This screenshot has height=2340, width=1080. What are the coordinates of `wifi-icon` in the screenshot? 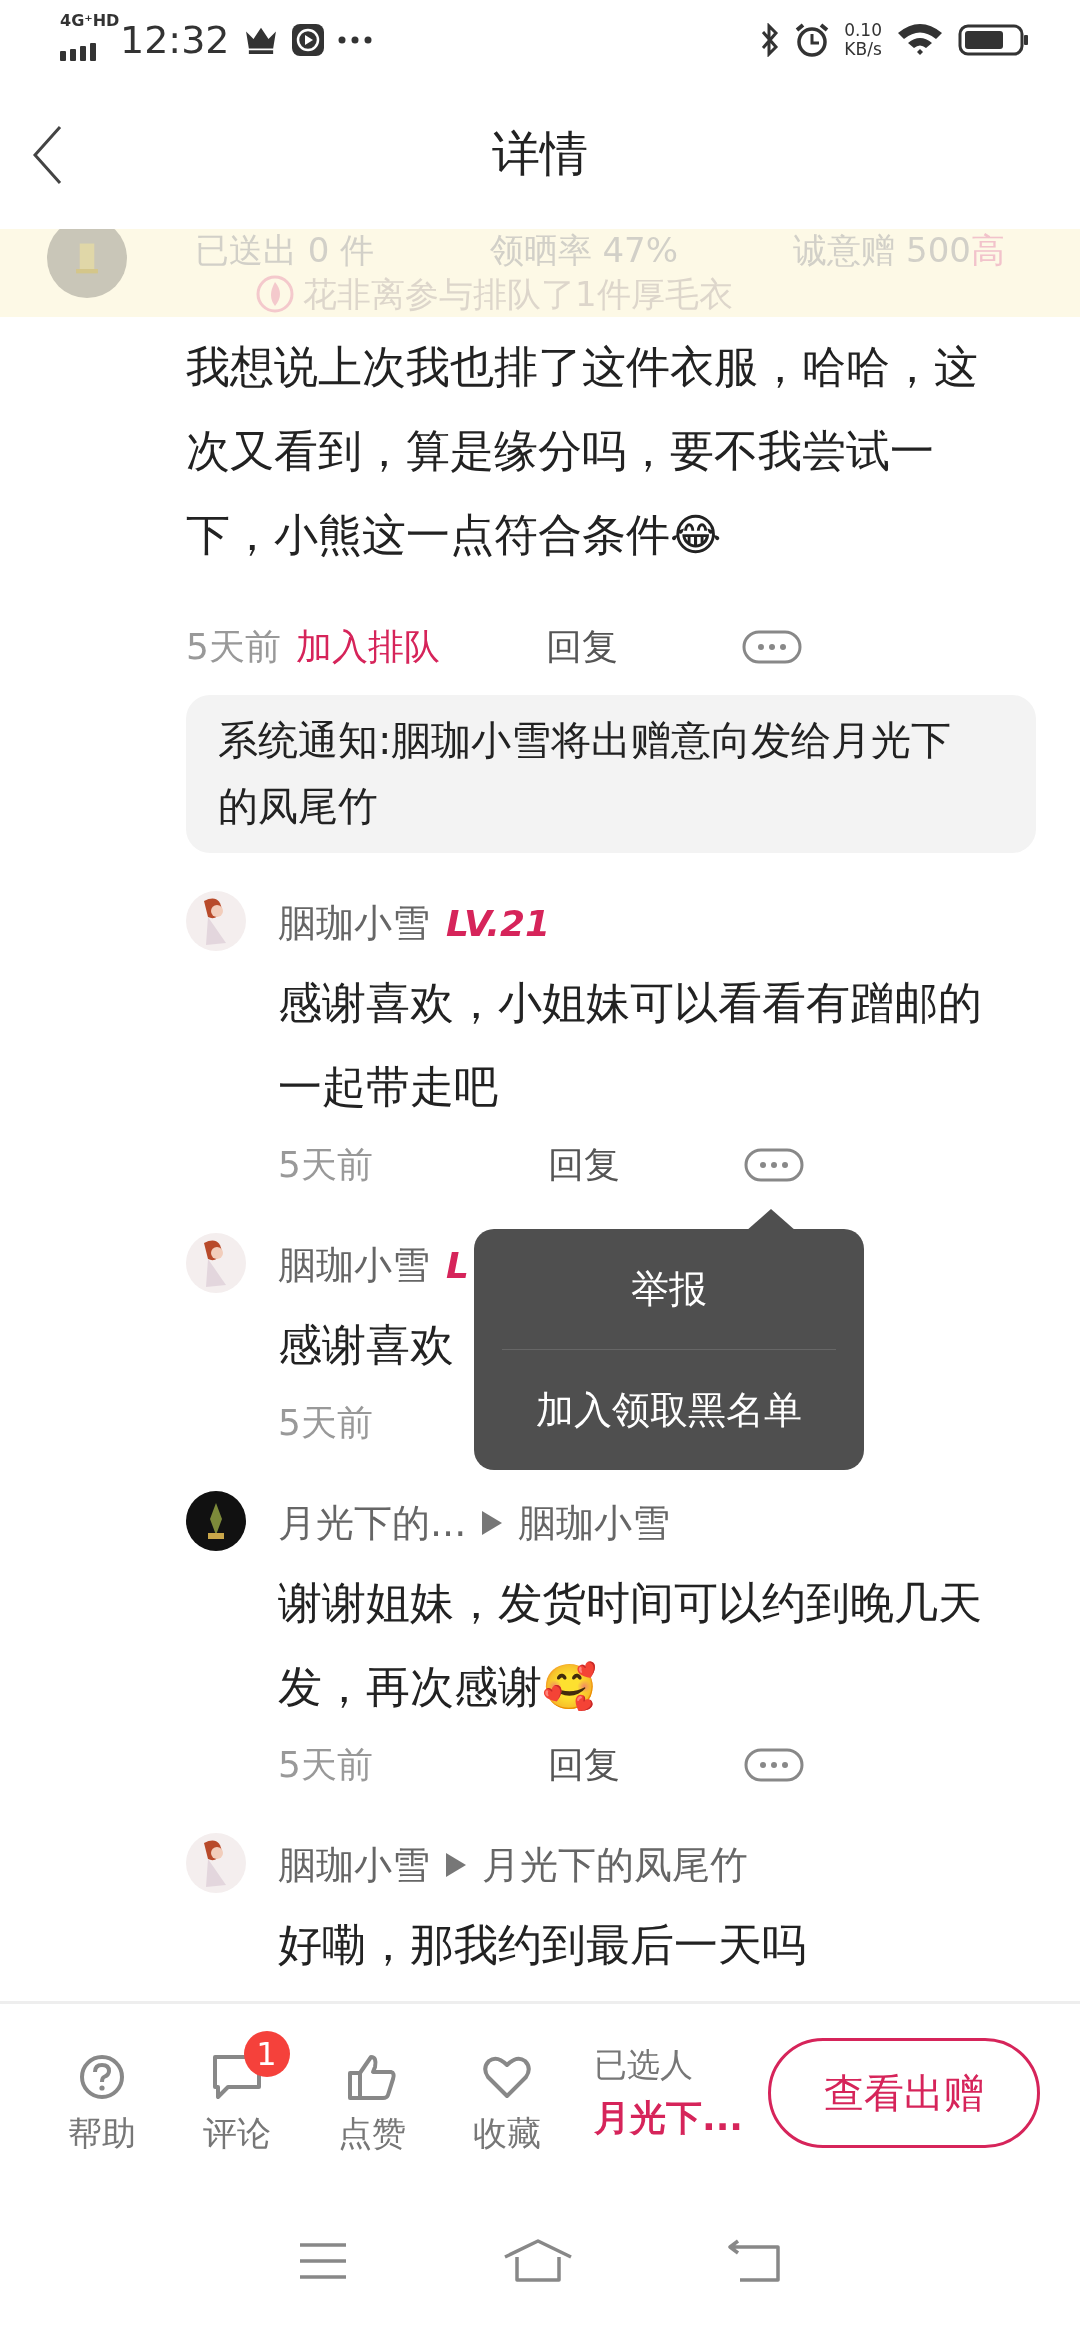 It's located at (920, 39).